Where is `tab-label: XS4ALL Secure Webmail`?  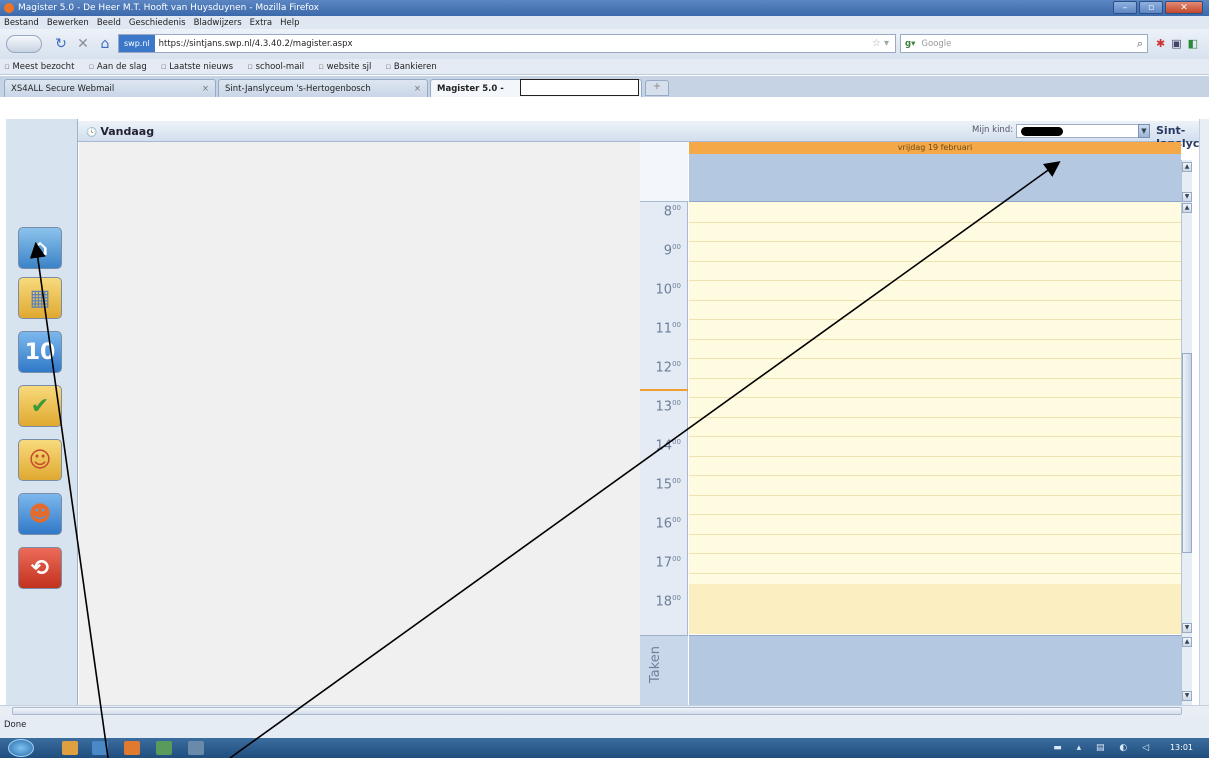
tab-label: XS4ALL Secure Webmail is located at coordinates (63, 88).